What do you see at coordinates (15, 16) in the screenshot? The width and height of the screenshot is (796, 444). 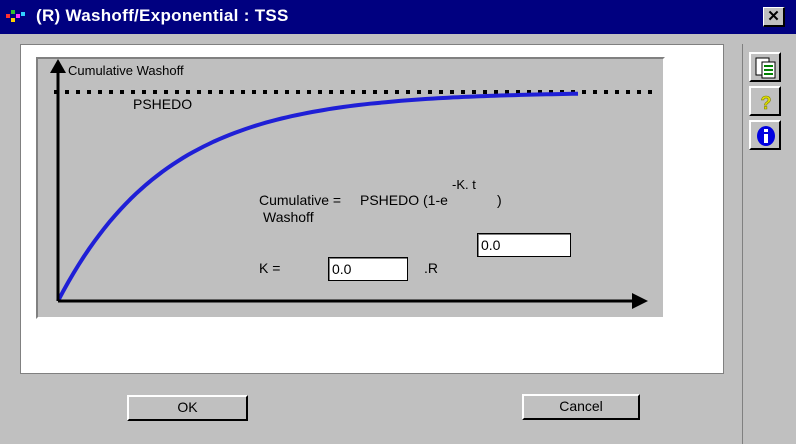 I see `app-icon` at bounding box center [15, 16].